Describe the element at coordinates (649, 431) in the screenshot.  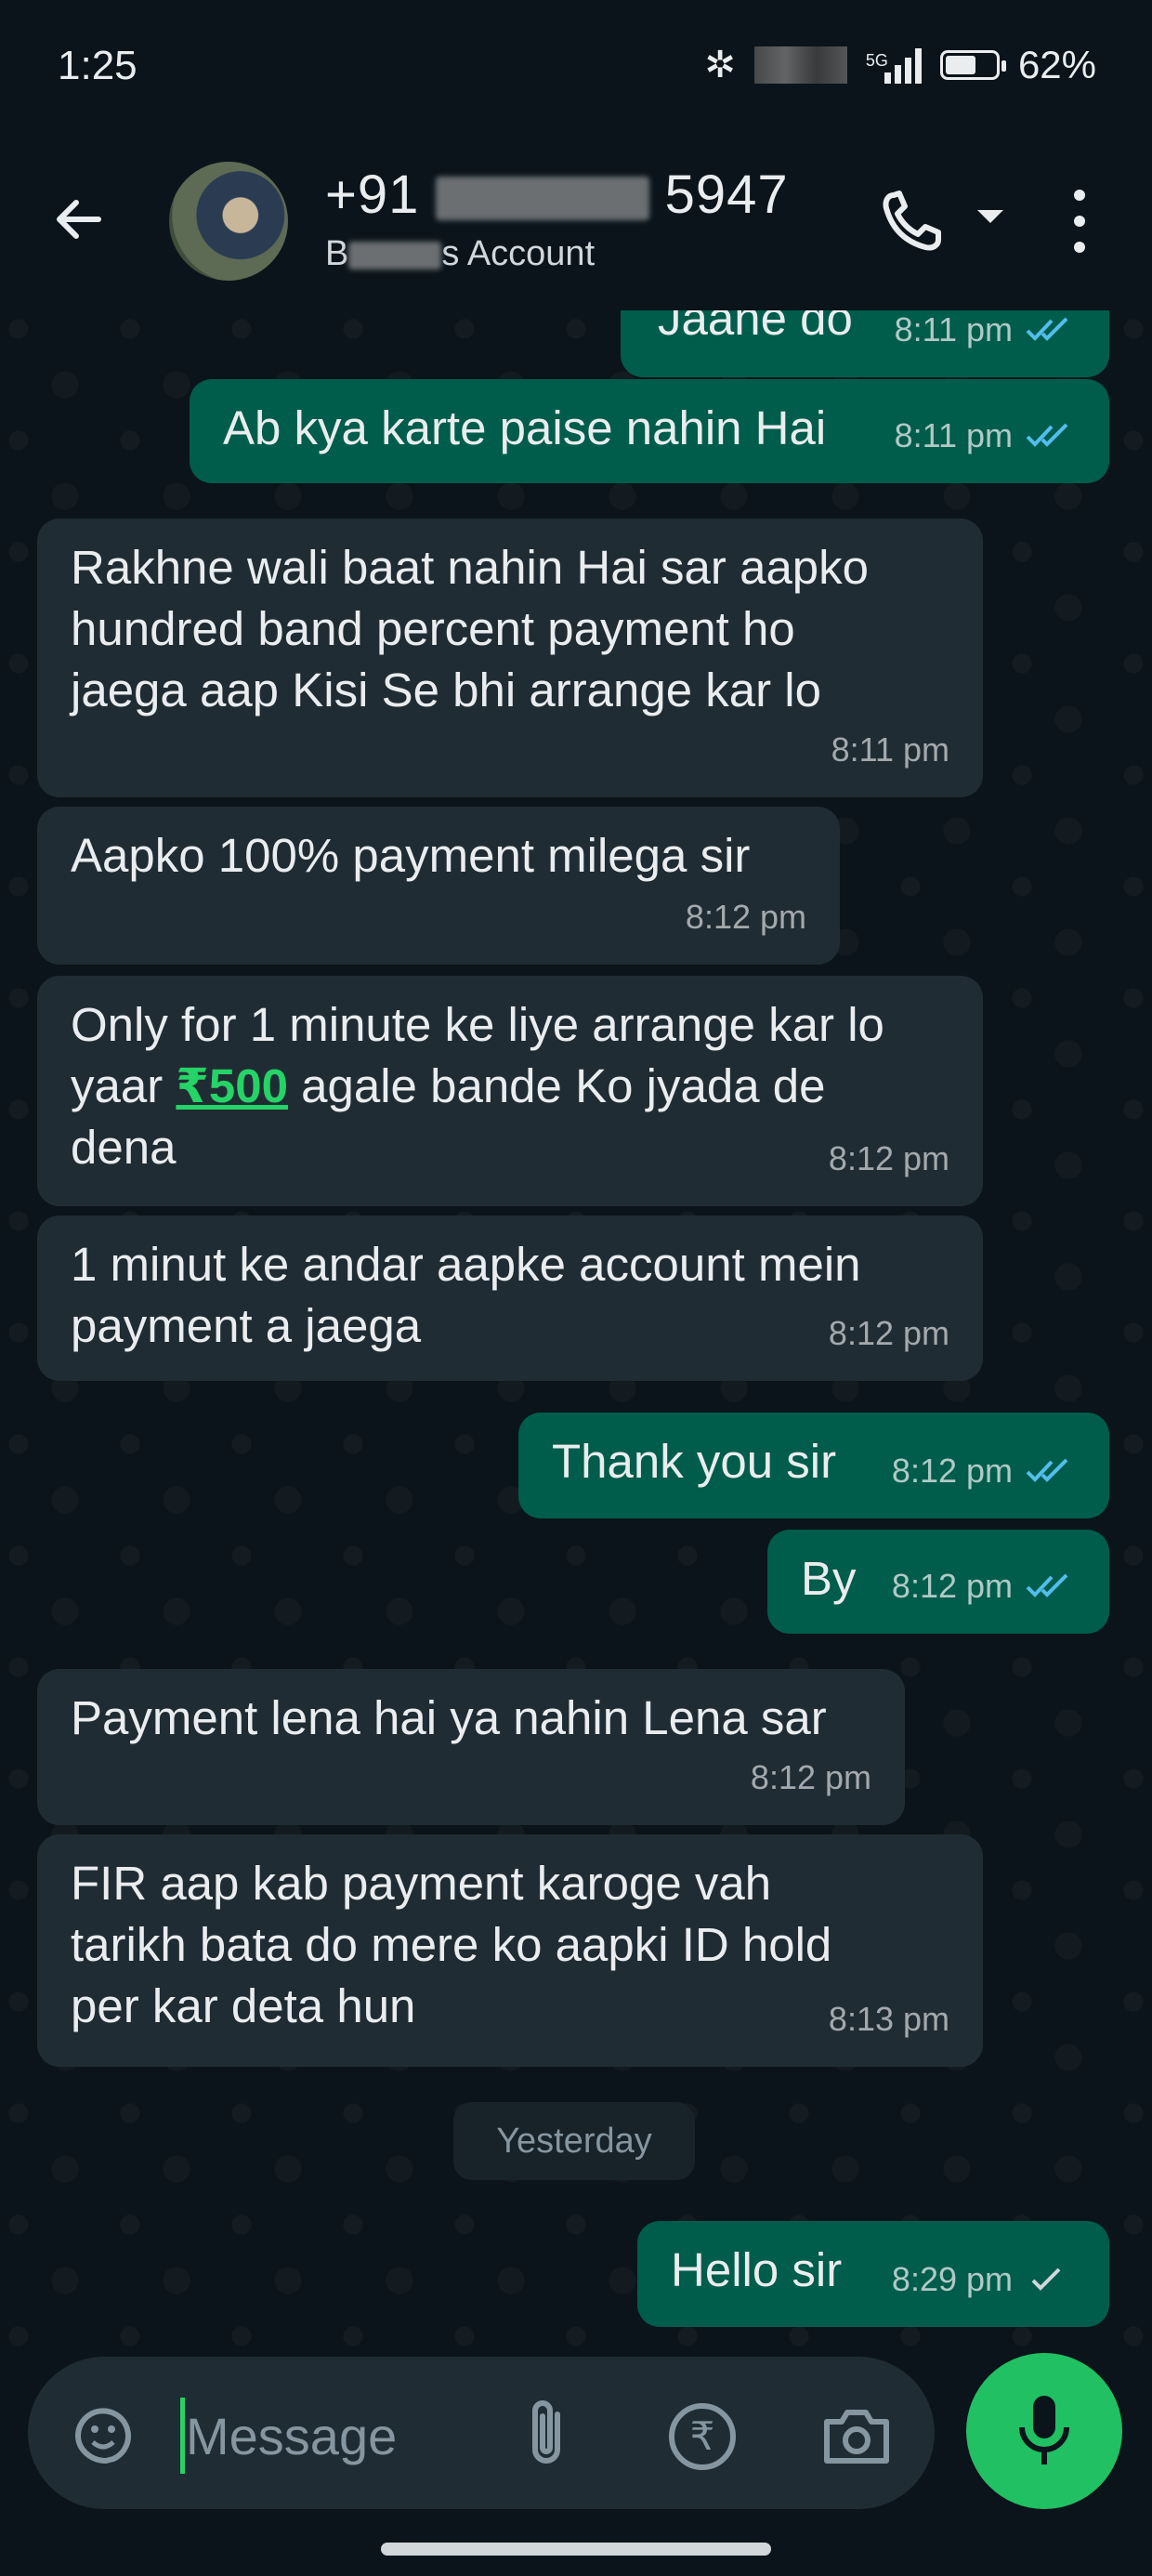
I see `message-outgoing: Ab kya karte paise nahin Hai 8:11 pm` at that location.